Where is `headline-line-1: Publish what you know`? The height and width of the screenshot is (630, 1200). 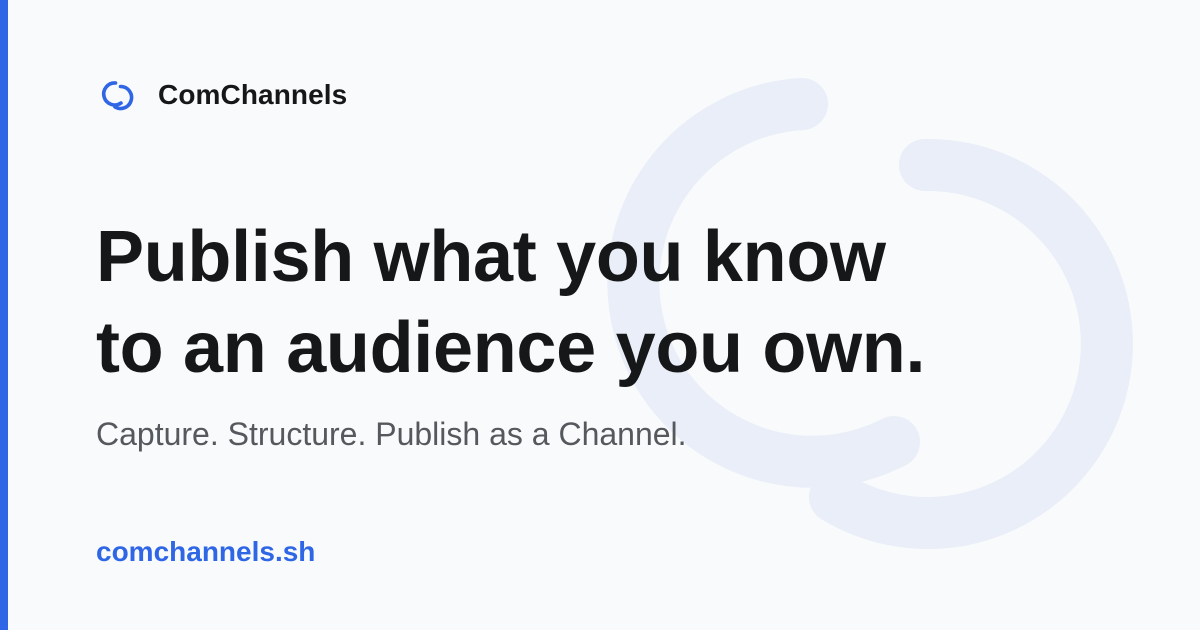 headline-line-1: Publish what you know is located at coordinates (491, 257).